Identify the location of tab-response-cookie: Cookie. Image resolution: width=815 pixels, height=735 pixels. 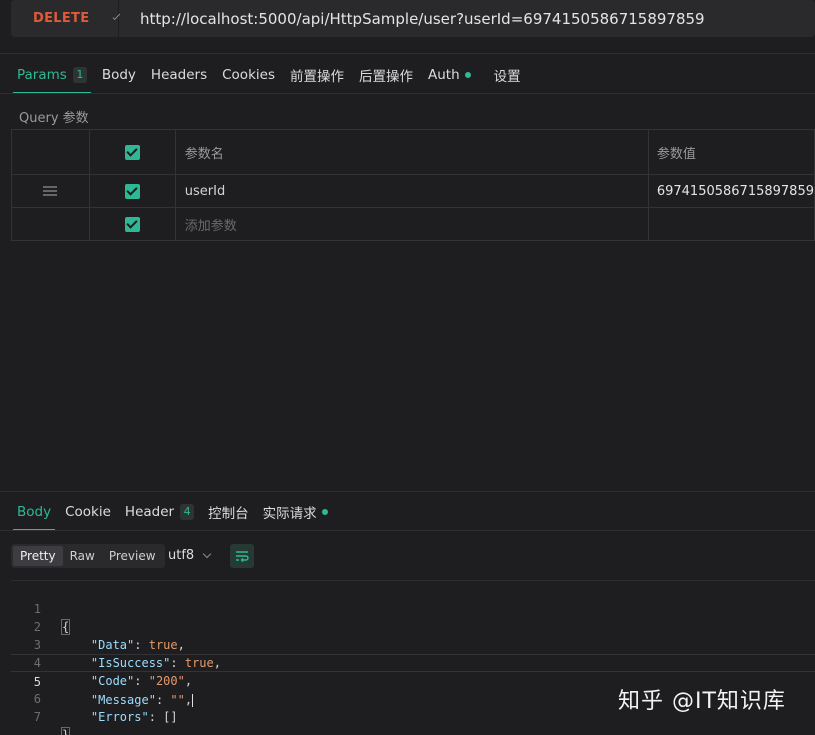
(88, 512).